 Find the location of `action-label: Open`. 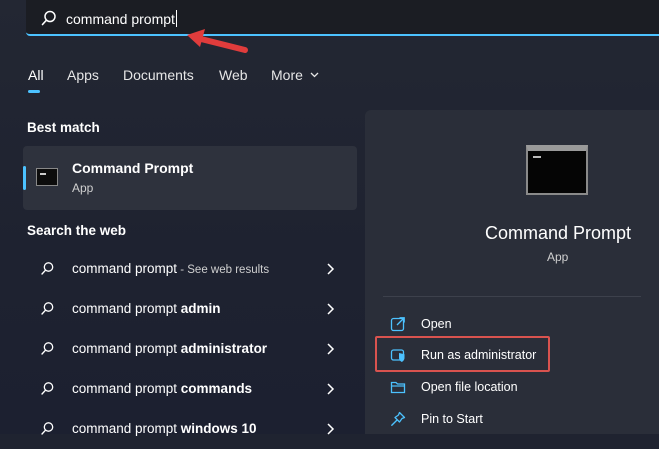

action-label: Open is located at coordinates (436, 324).